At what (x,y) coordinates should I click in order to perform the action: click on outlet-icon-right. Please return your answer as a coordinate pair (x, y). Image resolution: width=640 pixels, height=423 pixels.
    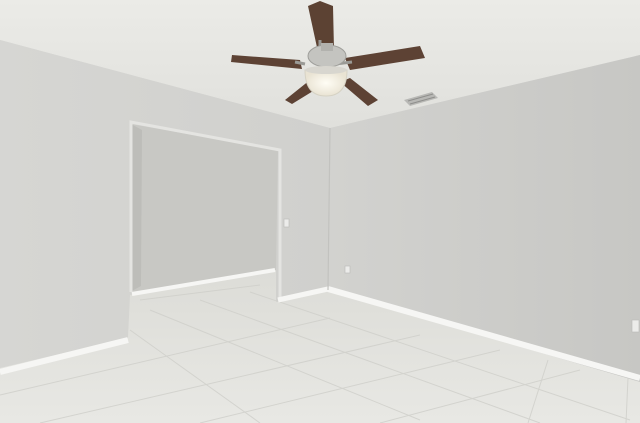
    Looking at the image, I should click on (635, 326).